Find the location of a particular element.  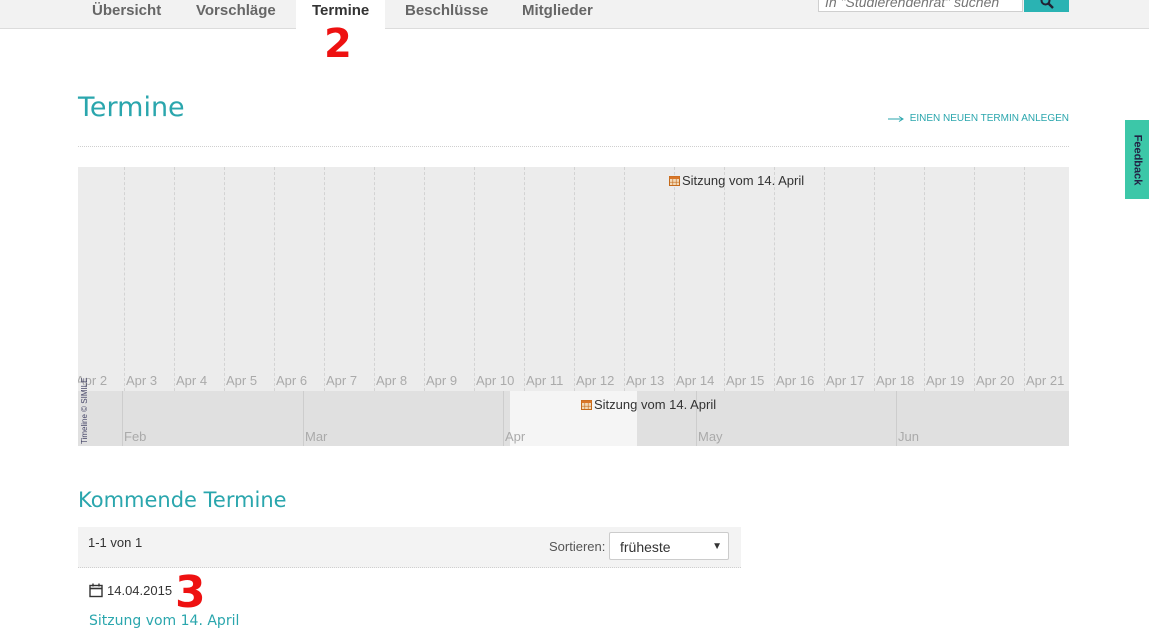

timeline-event: Sitzung vom 14. April is located at coordinates (736, 180).